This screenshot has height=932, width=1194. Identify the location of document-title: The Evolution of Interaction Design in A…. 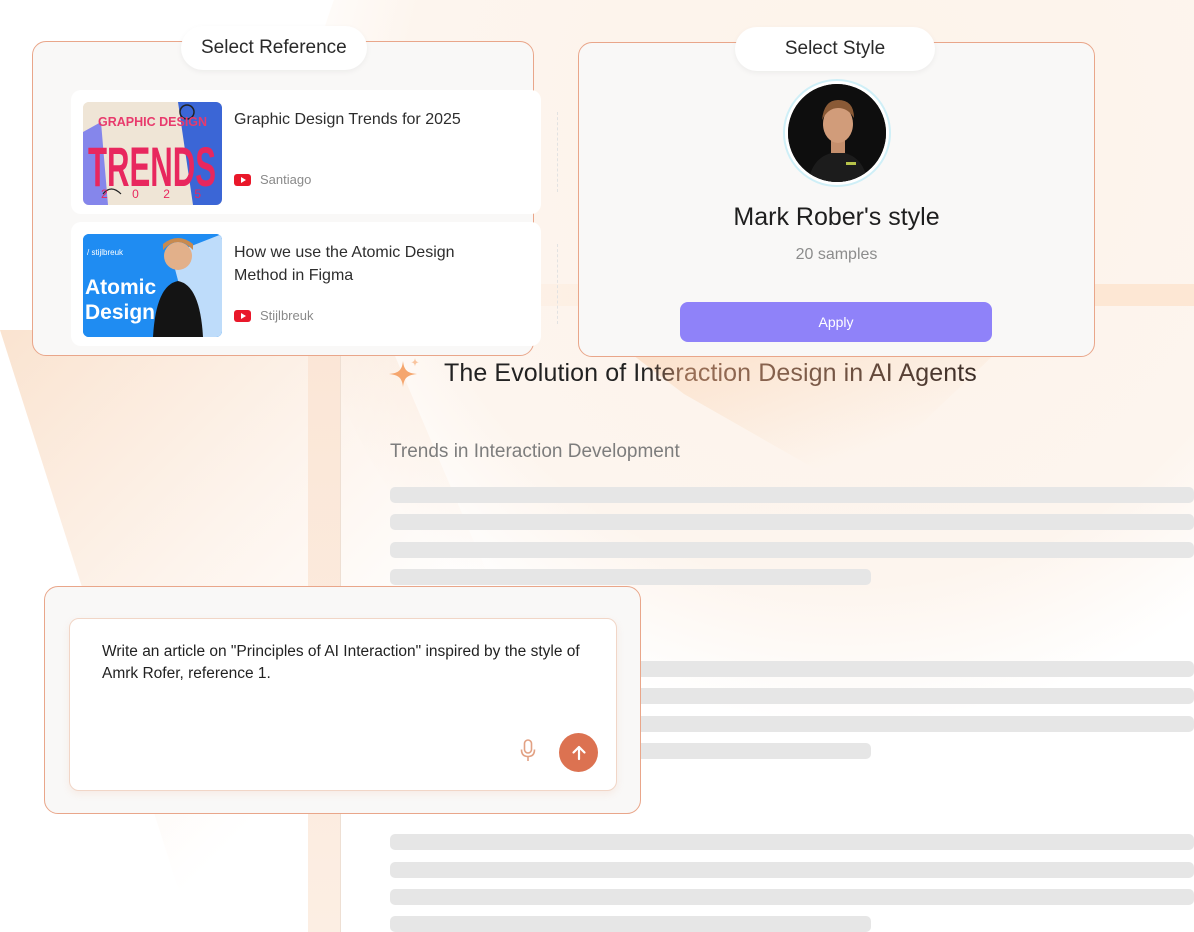
(710, 372).